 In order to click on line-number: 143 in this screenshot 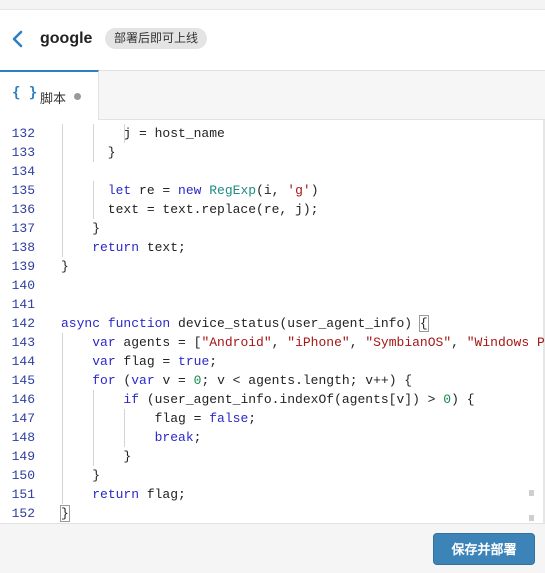, I will do `click(23, 342)`.